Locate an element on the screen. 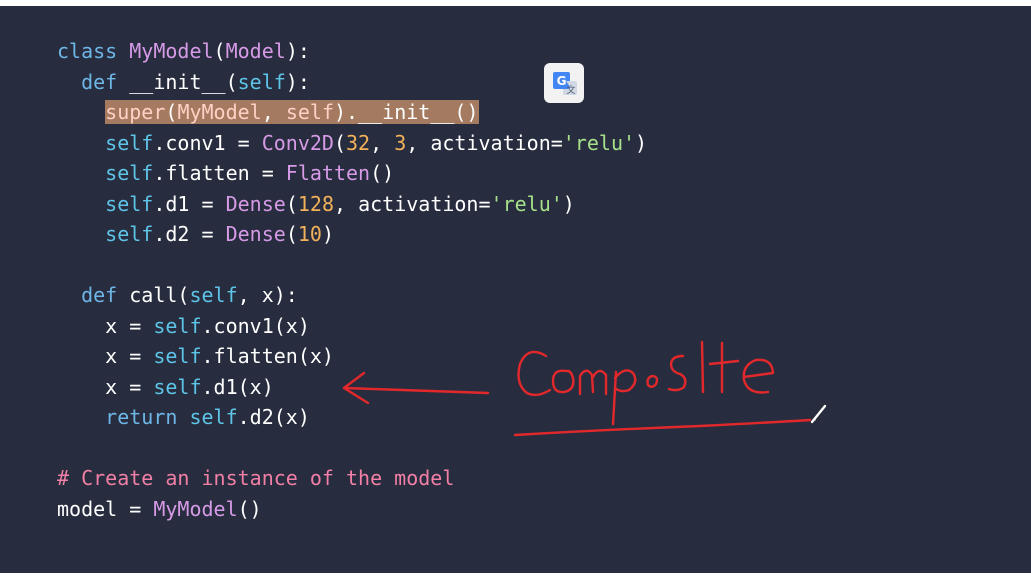 This screenshot has height=581, width=1031. code-line-6: self.d1 = Dense(128, activation='relu') is located at coordinates (340, 203).